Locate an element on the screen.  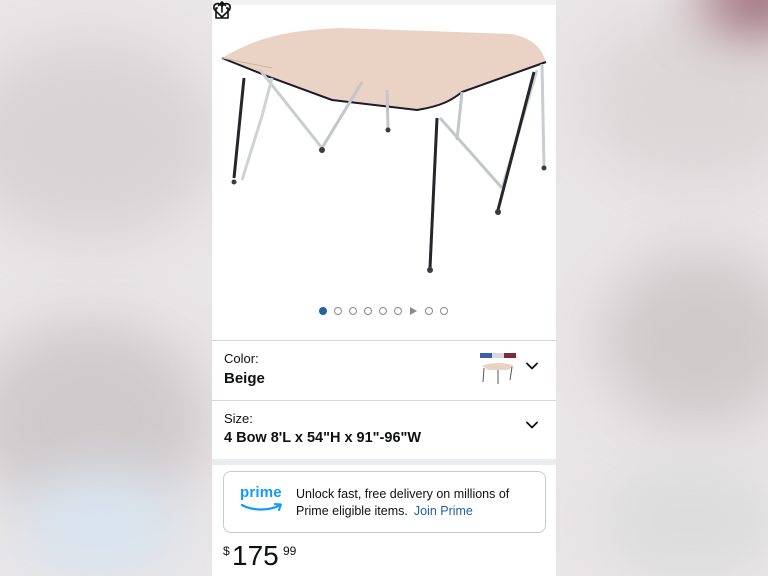
video-play-icon is located at coordinates (413, 311).